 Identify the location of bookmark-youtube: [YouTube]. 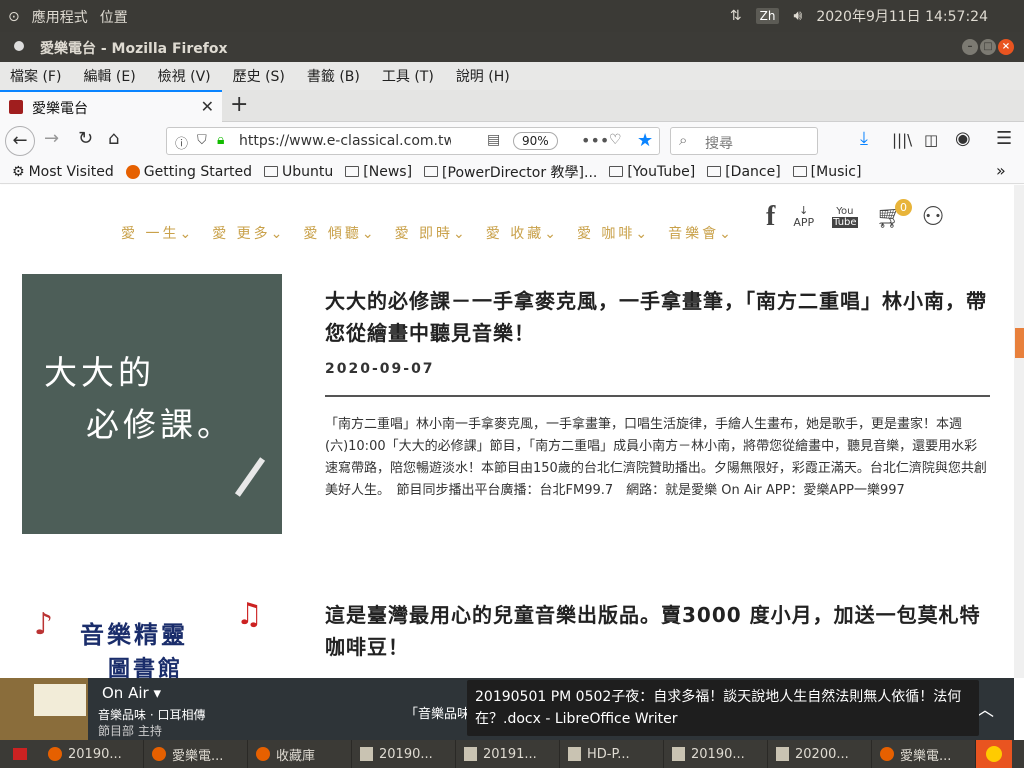
(652, 172).